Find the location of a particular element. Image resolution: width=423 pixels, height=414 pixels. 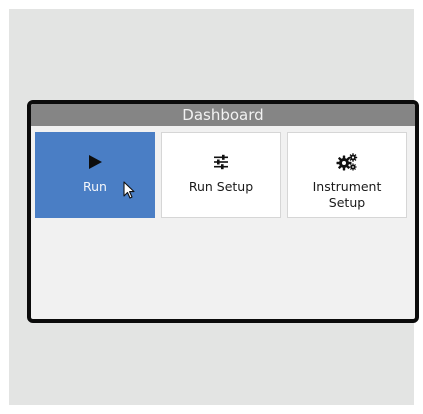

run-setup-tile-label: Run Setup is located at coordinates (221, 186).